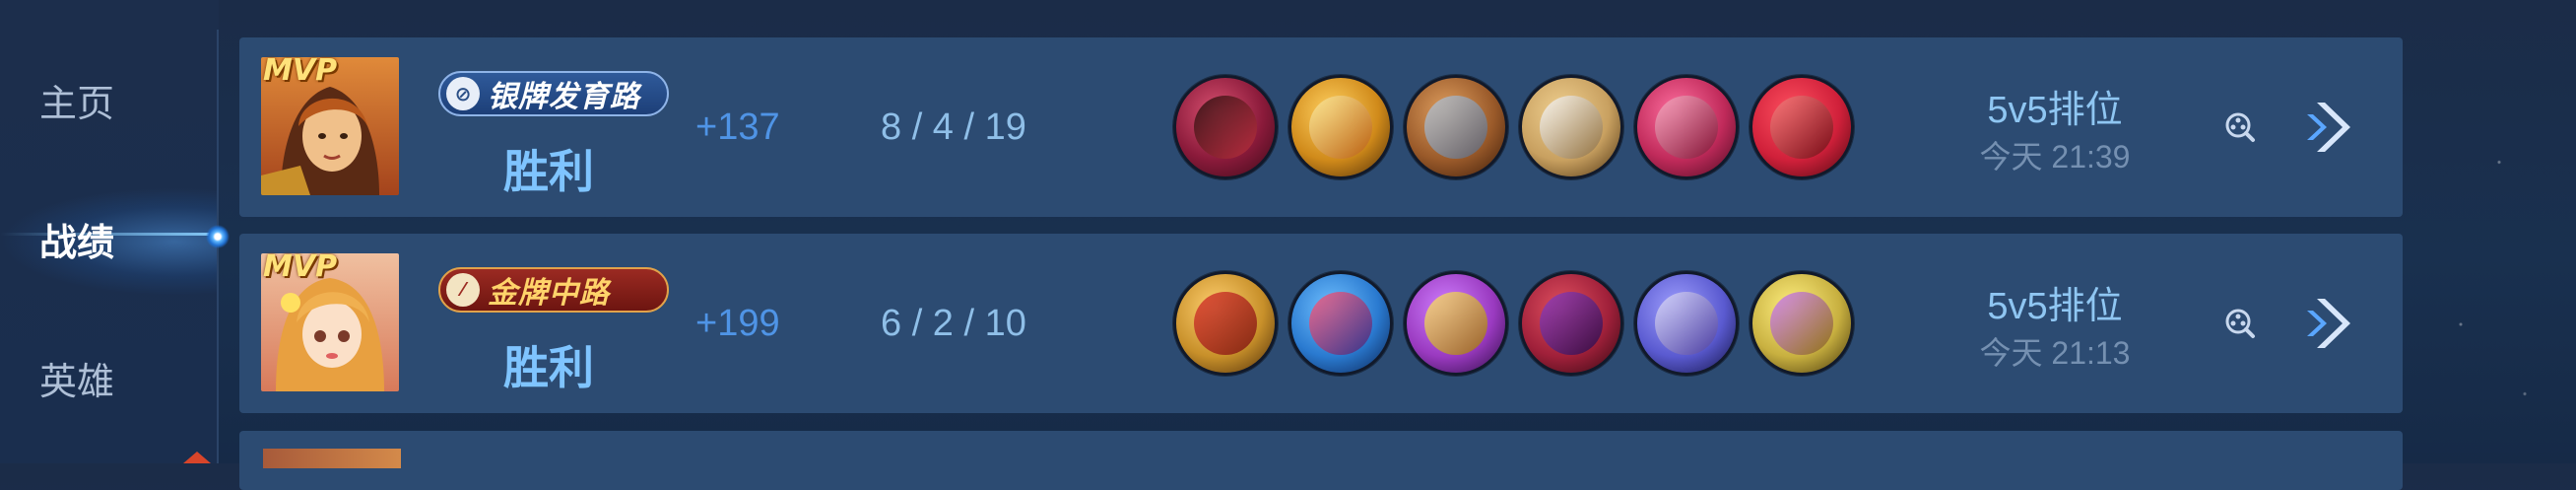 This screenshot has height=490, width=2576. I want to click on active-indicator-node, so click(218, 236).